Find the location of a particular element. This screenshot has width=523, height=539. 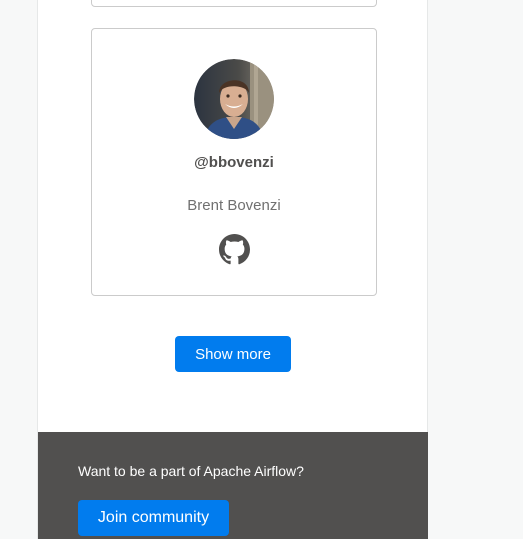

committer-handle: @bbovenzi is located at coordinates (234, 162).